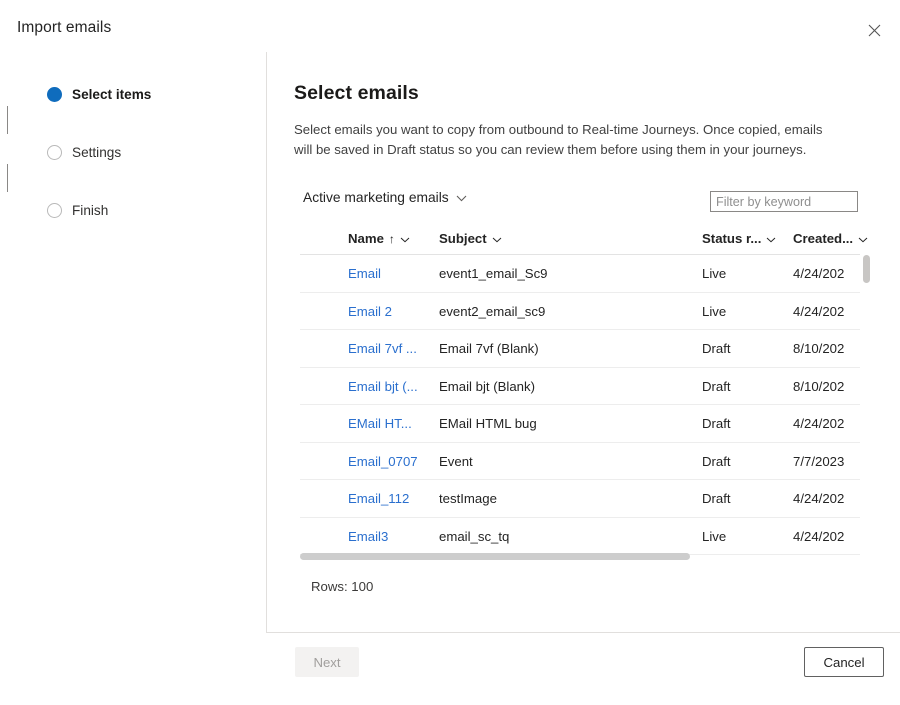 The image size is (900, 705). I want to click on grid-horizontal-scrollbar, so click(580, 556).